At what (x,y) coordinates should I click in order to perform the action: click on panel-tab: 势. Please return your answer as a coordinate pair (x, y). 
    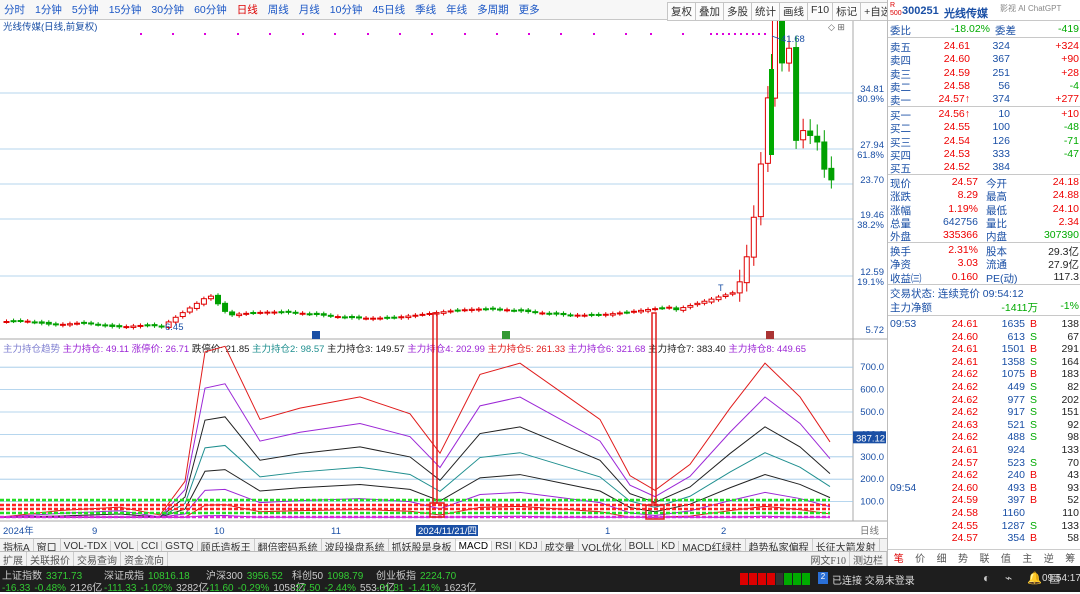
    Looking at the image, I should click on (963, 557).